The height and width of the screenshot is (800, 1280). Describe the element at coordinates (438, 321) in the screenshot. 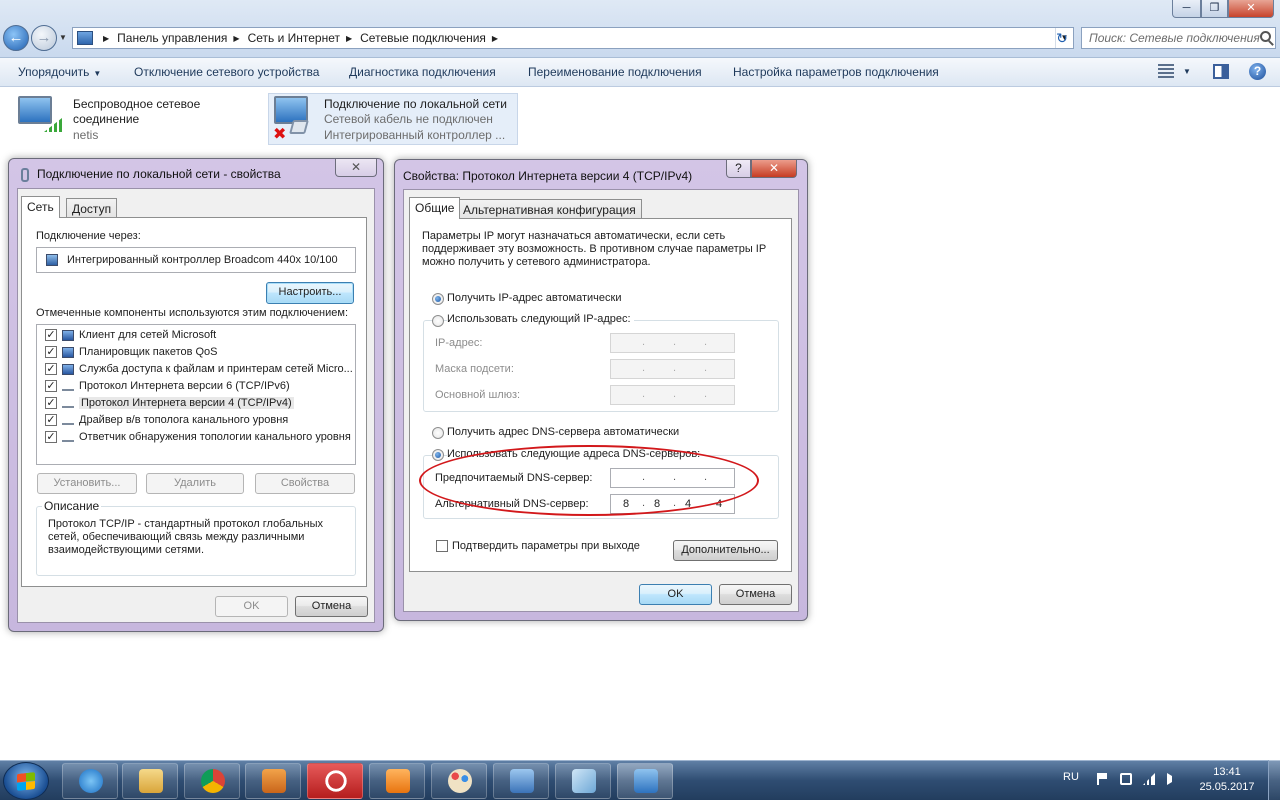

I see `manual-ip-radio` at that location.